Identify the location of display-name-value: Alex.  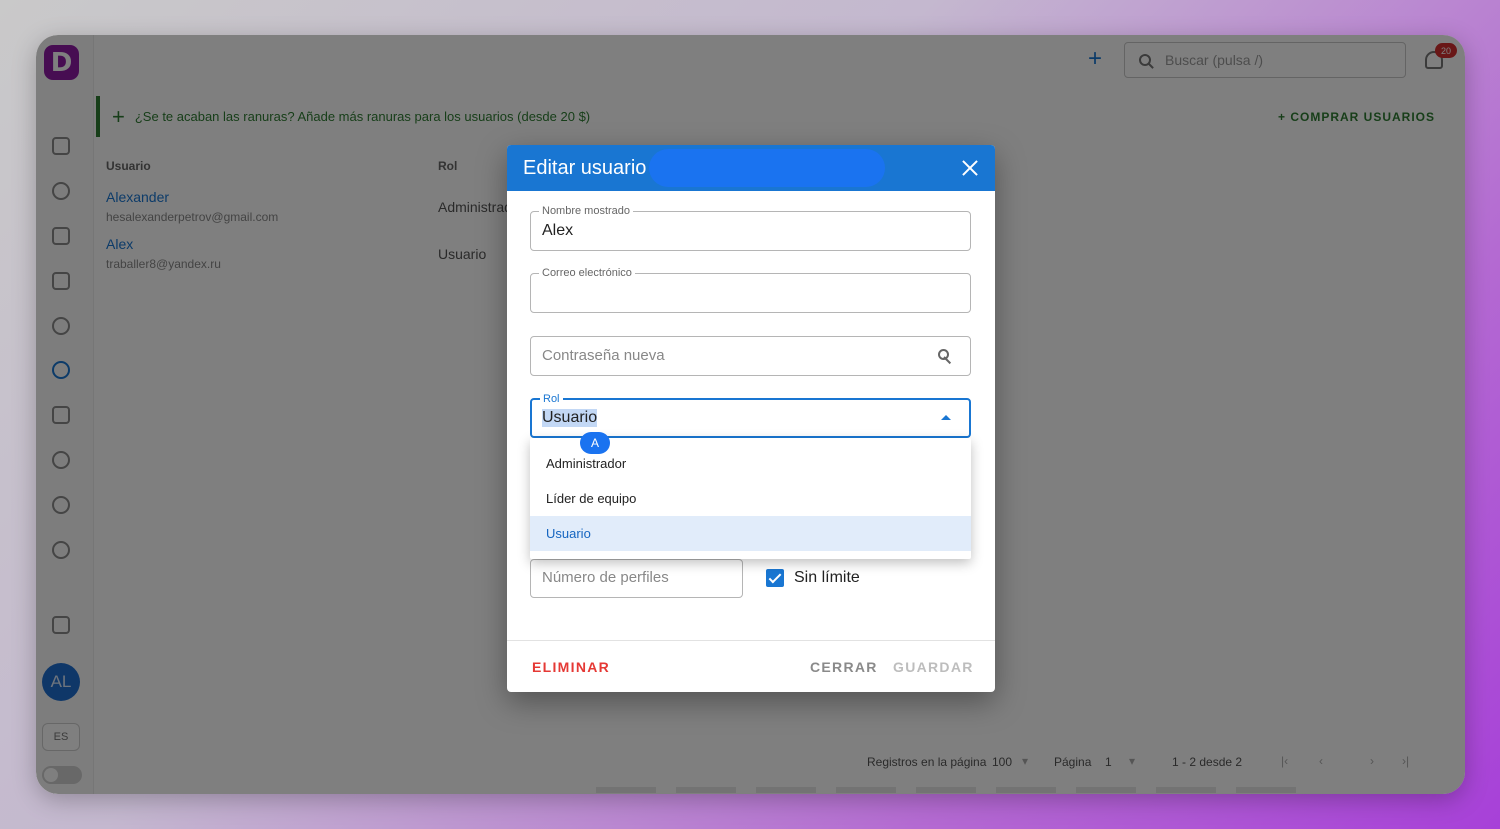
(558, 230).